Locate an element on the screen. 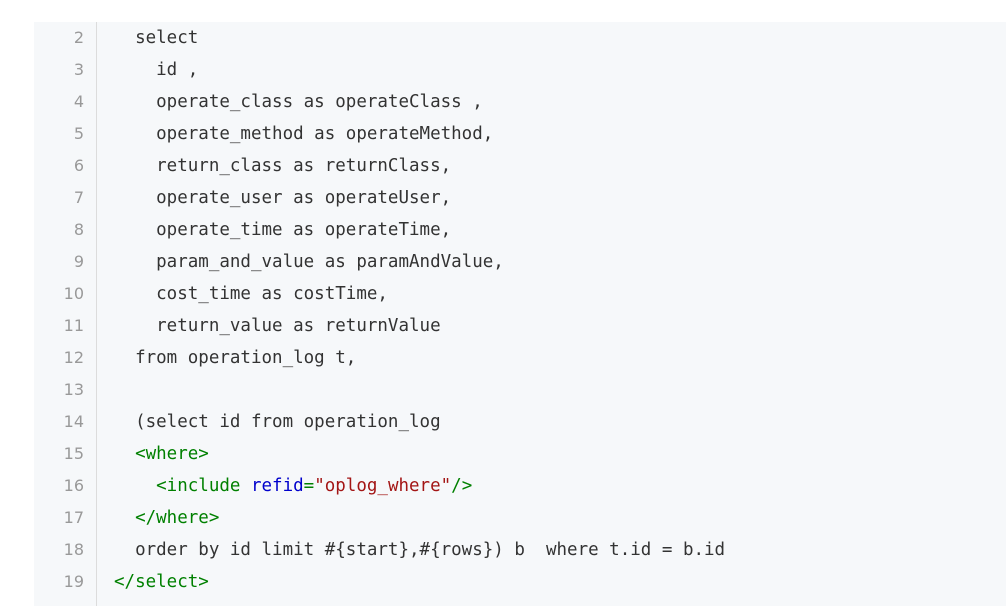 This screenshot has width=1006, height=616. code-text: </where> is located at coordinates (166, 518).